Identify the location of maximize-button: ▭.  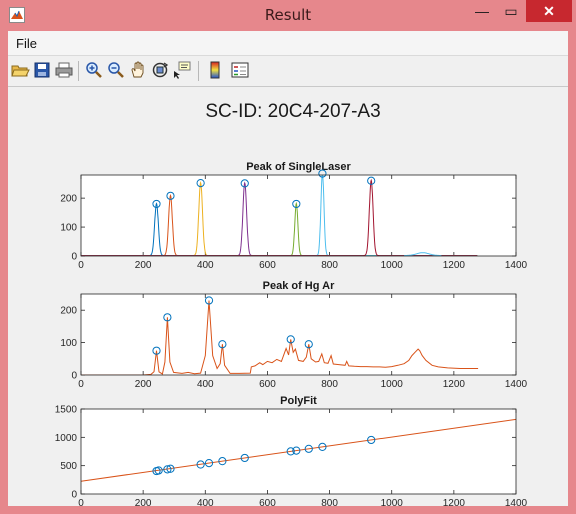
(511, 11).